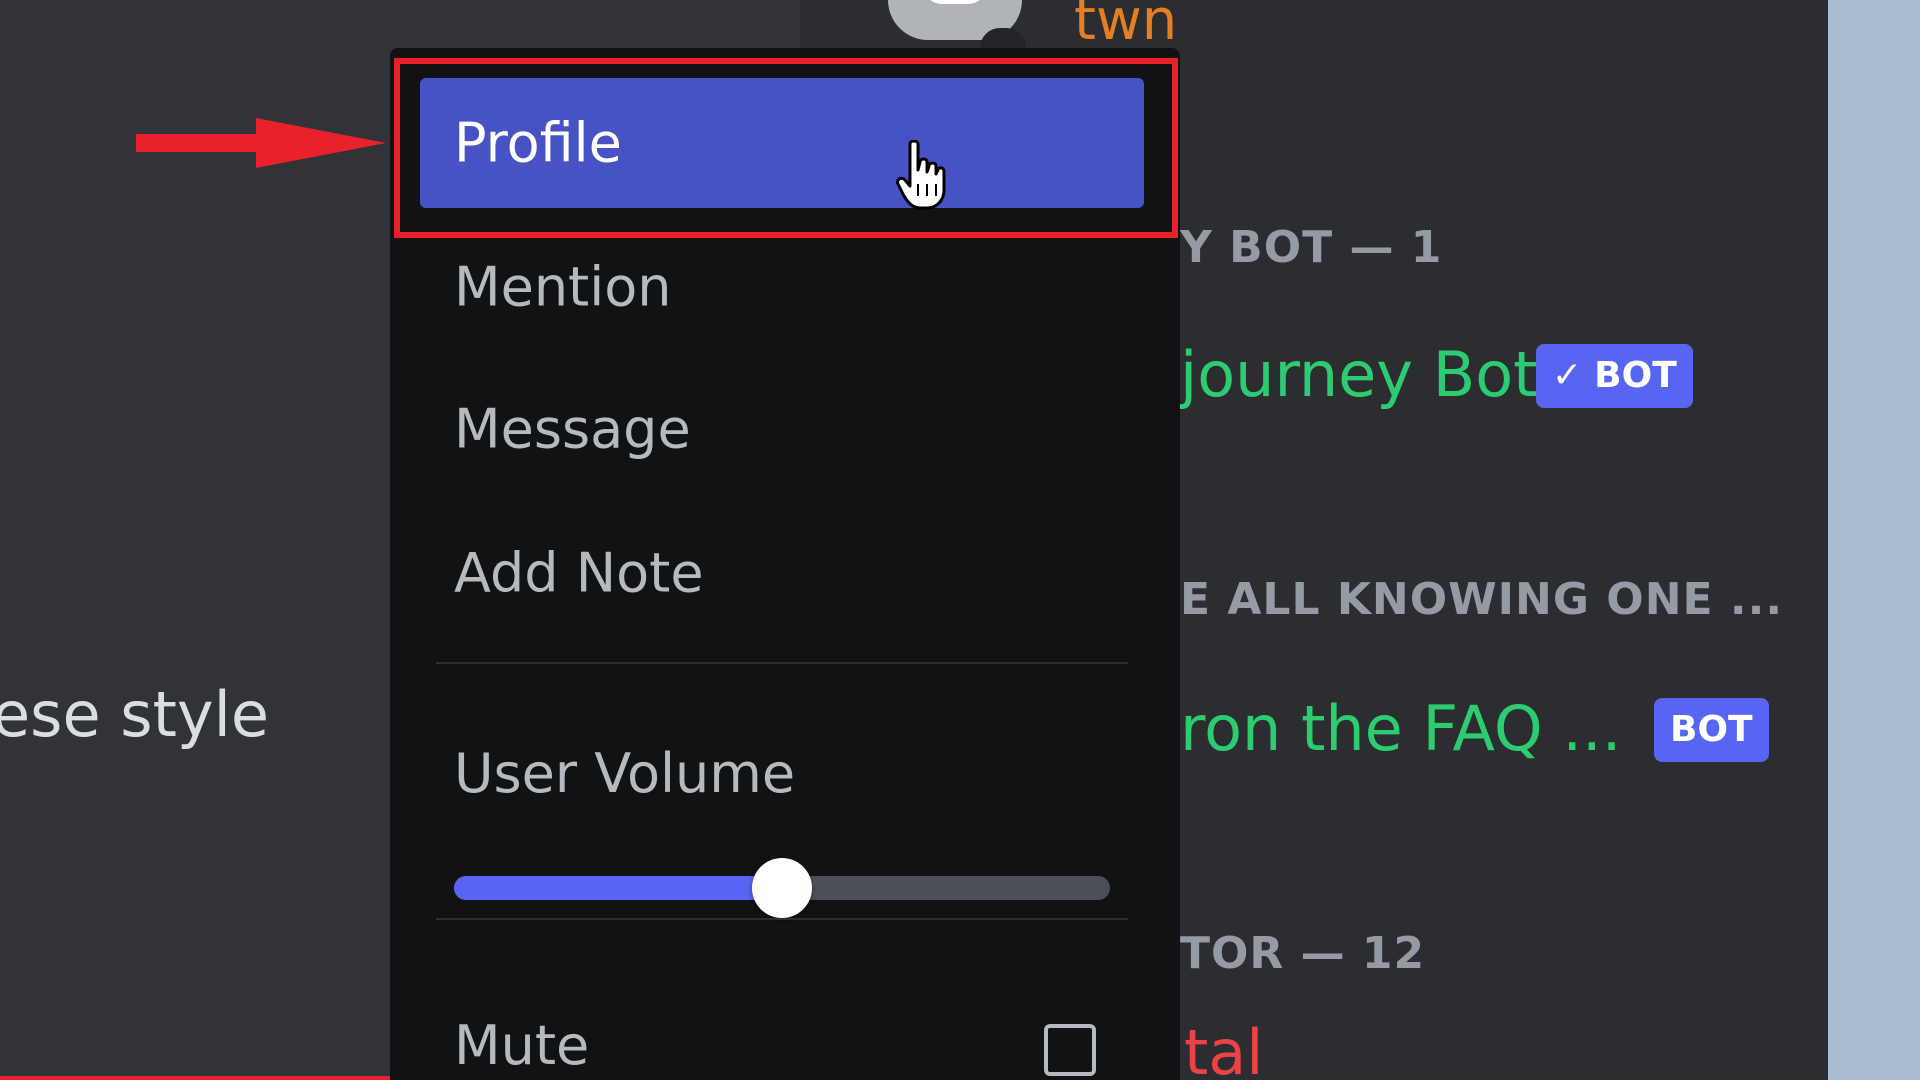 The width and height of the screenshot is (1920, 1080). I want to click on menu-item-add-note: Add Note, so click(782, 573).